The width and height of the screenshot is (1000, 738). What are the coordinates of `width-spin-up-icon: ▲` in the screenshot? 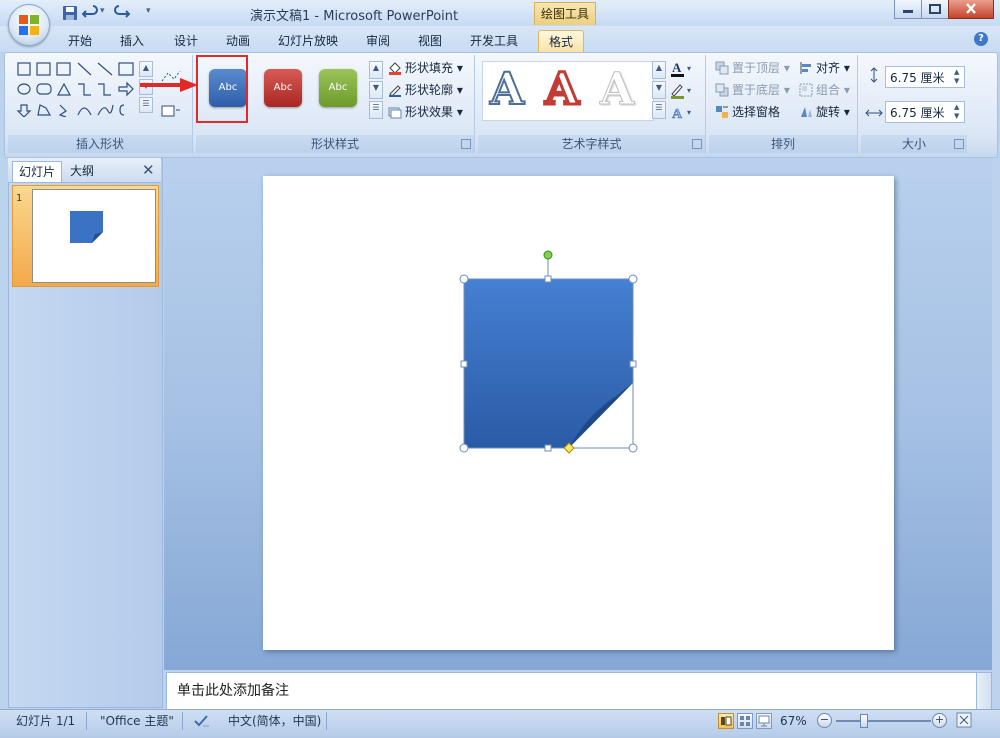 It's located at (958, 107).